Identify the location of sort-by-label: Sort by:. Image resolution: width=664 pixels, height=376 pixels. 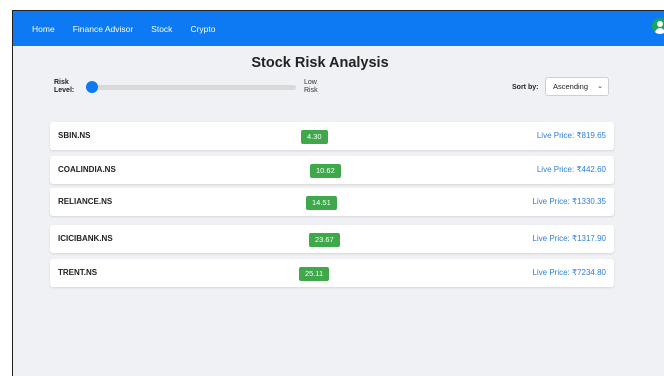
(525, 87).